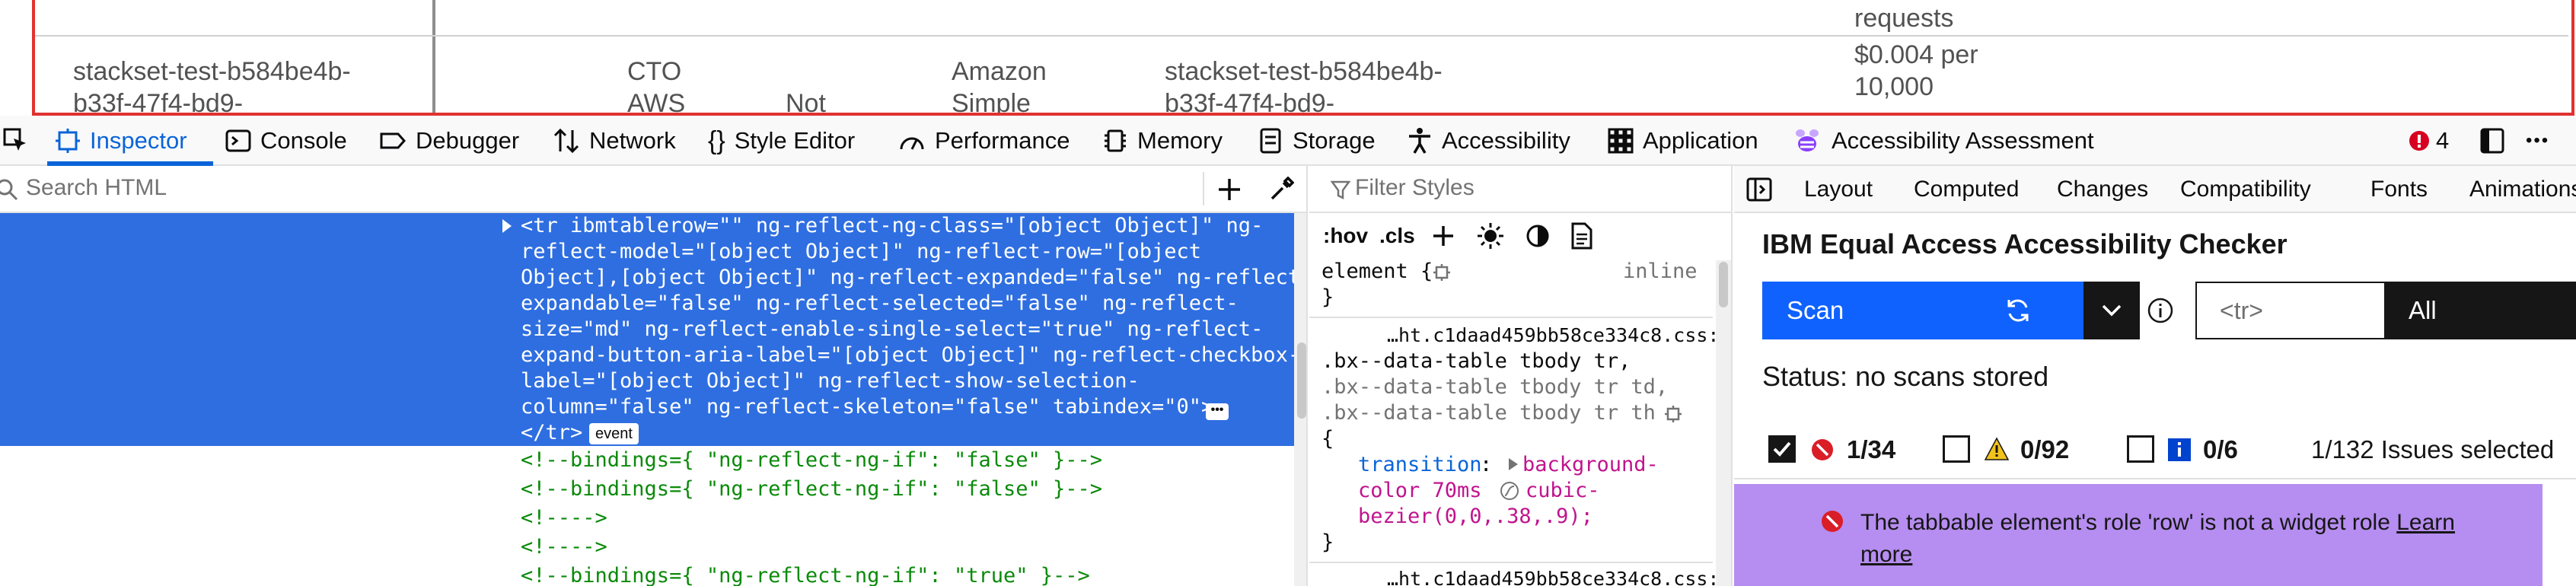  Describe the element at coordinates (716, 140) in the screenshot. I see `braces-icon: {}` at that location.